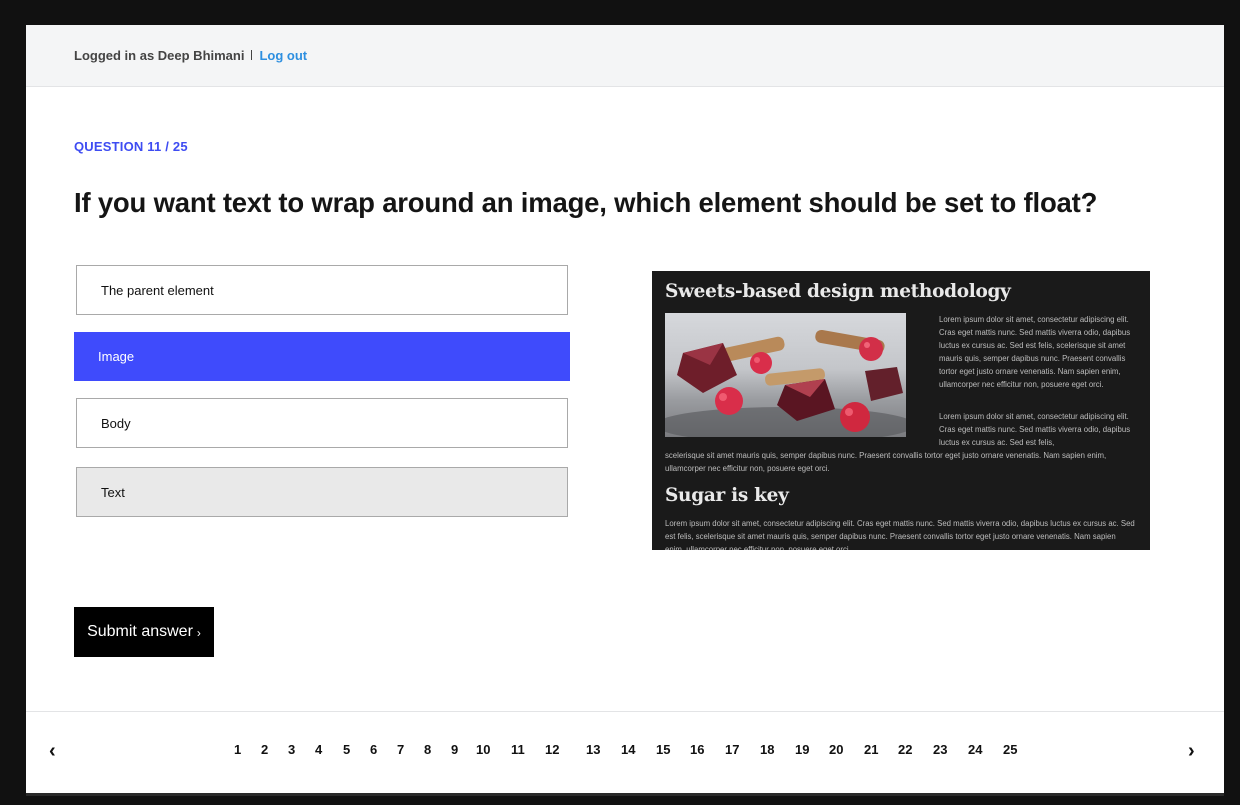 The height and width of the screenshot is (805, 1240). What do you see at coordinates (483, 749) in the screenshot?
I see `page-number-10: 10` at bounding box center [483, 749].